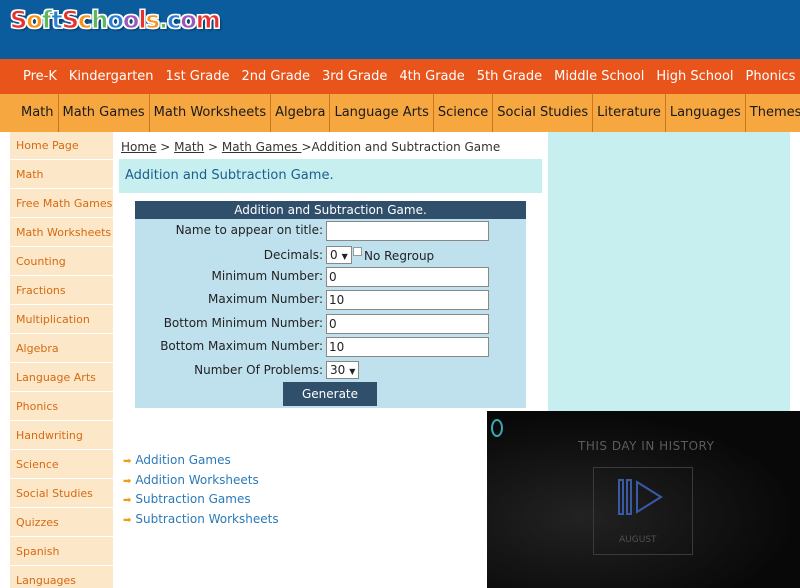 The width and height of the screenshot is (800, 588). Describe the element at coordinates (61, 262) in the screenshot. I see `sidebar-item-counting: Counting` at that location.